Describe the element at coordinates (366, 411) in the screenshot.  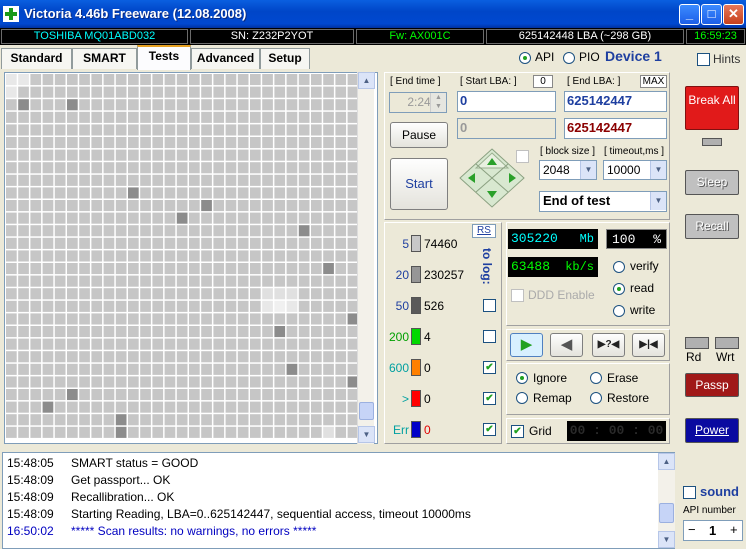
I see `scroll-thumb` at that location.